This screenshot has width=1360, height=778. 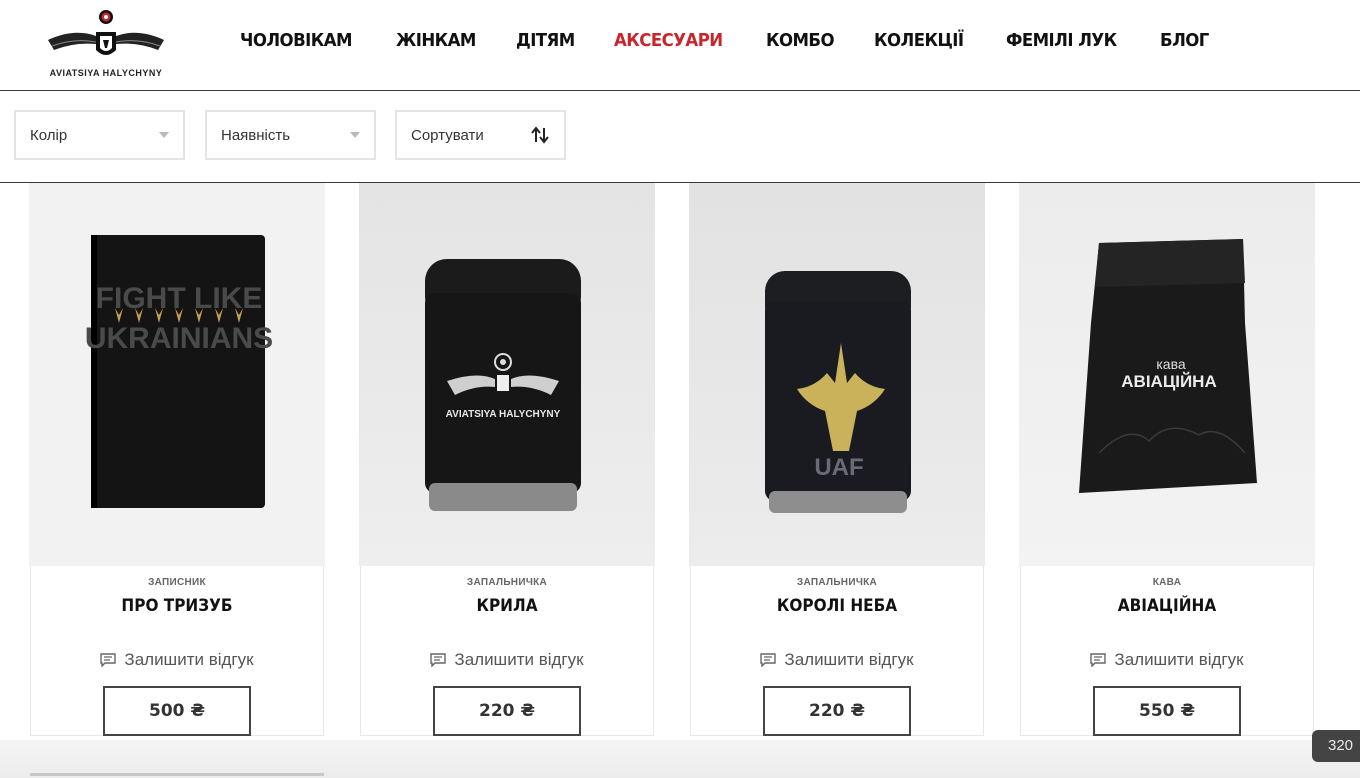 What do you see at coordinates (919, 40) in the screenshot?
I see `nav-item-collections: КОЛЕКЦІЇ` at bounding box center [919, 40].